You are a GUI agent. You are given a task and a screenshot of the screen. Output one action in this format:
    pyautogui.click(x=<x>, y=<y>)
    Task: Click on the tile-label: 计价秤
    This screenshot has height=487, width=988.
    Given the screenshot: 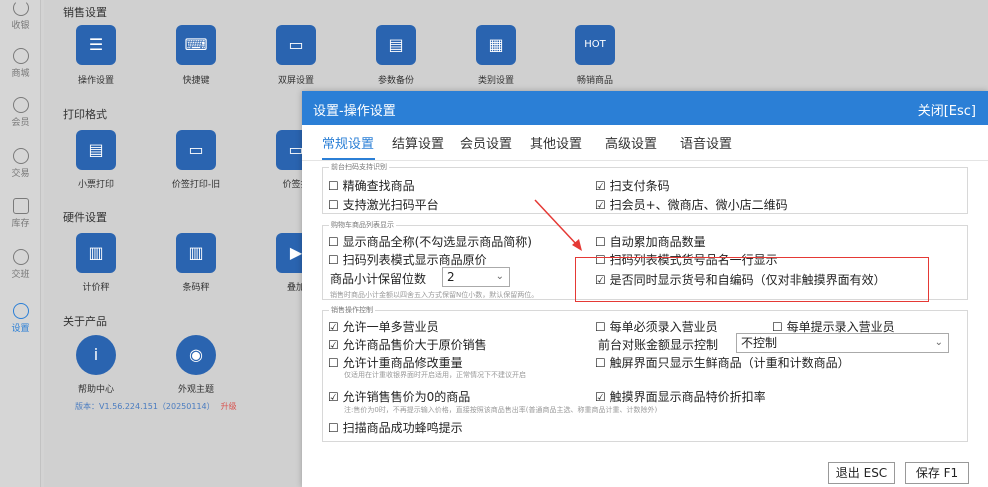 What is the action you would take?
    pyautogui.click(x=96, y=288)
    